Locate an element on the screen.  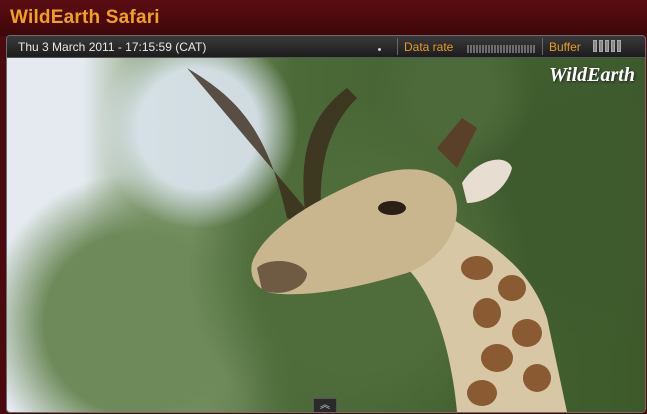
indicator-dot is located at coordinates (379, 49).